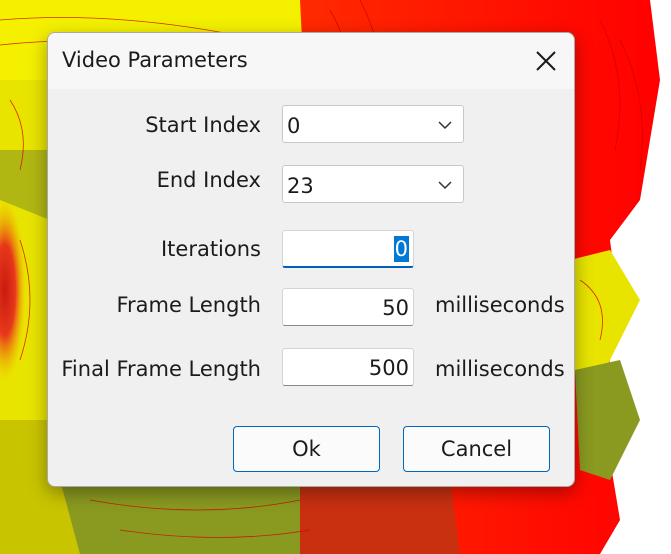 The height and width of the screenshot is (554, 671). Describe the element at coordinates (294, 126) in the screenshot. I see `start-index-value: 0` at that location.